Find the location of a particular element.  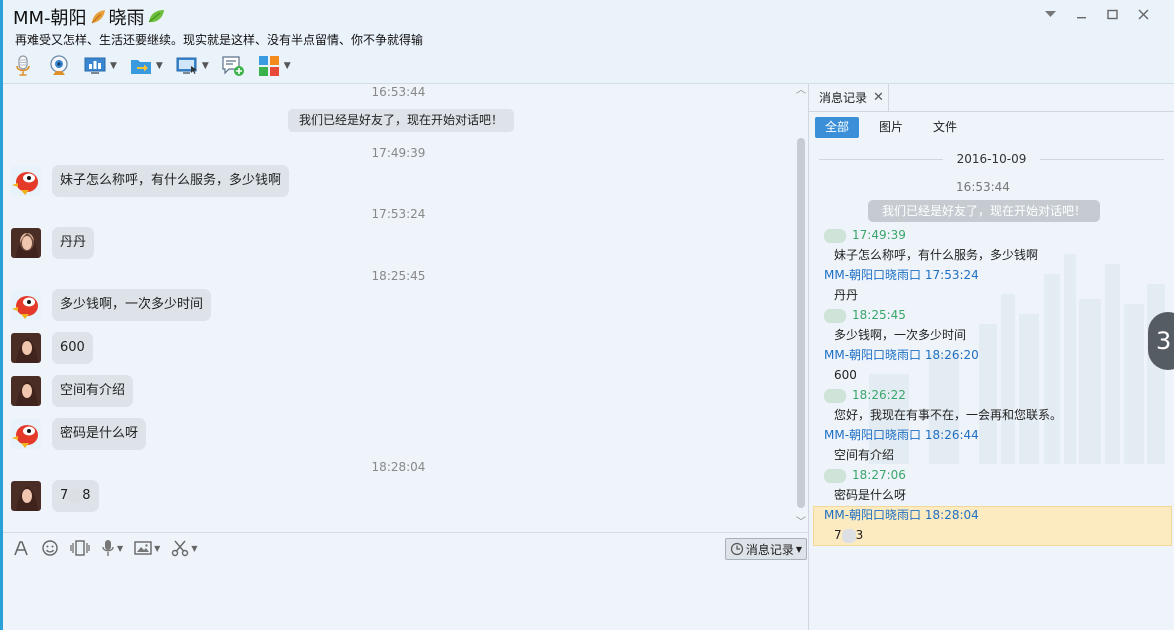

emoji-button is located at coordinates (50, 548).